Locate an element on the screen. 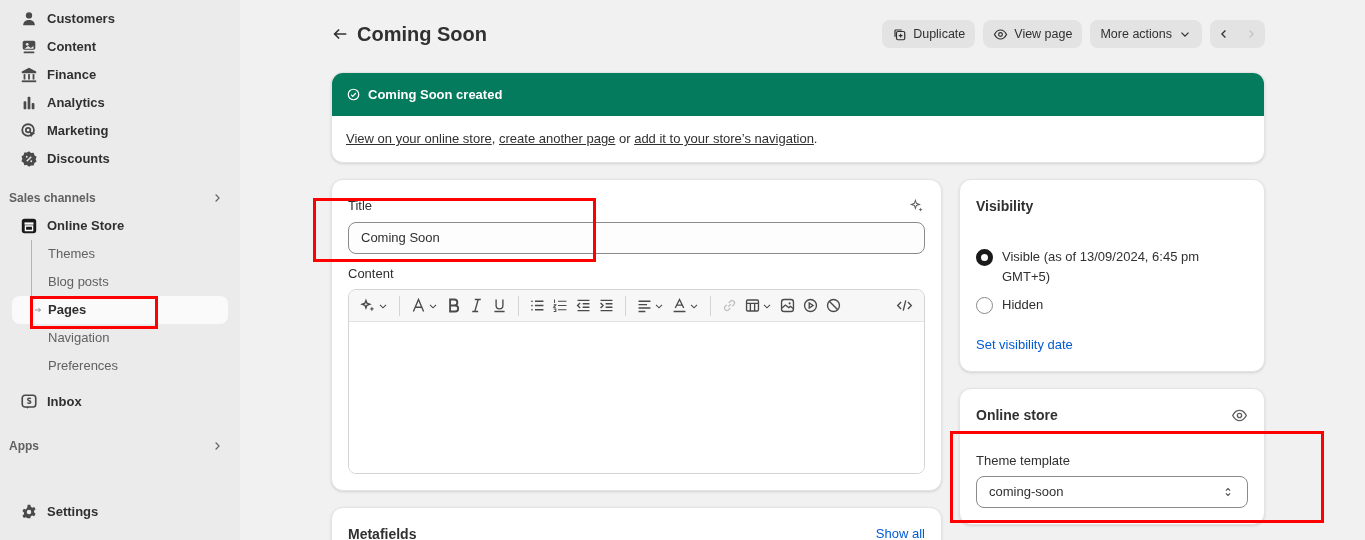 The height and width of the screenshot is (540, 1365). page-title: Coming Soon is located at coordinates (422, 34).